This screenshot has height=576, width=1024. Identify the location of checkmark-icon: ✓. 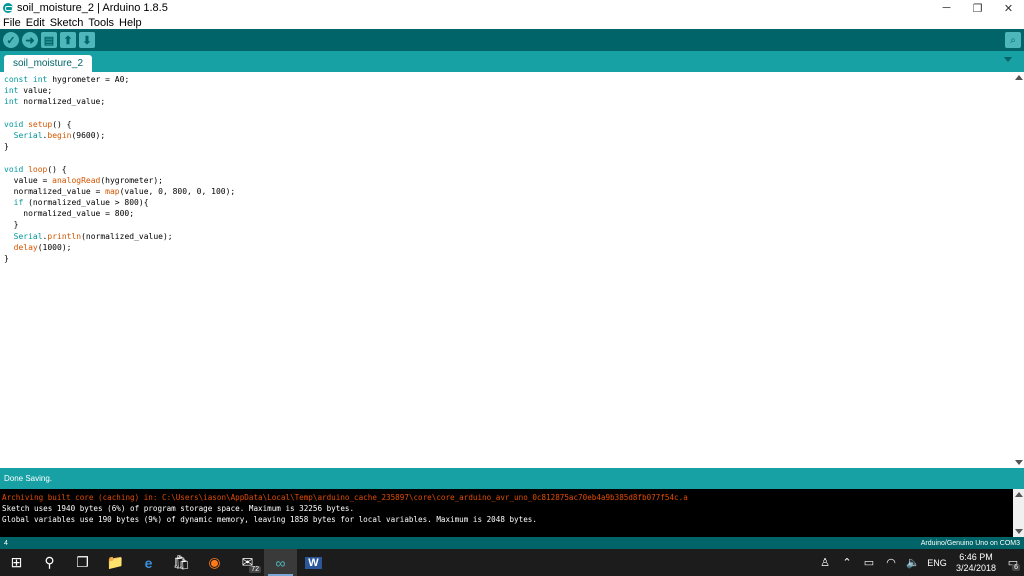
(11, 40).